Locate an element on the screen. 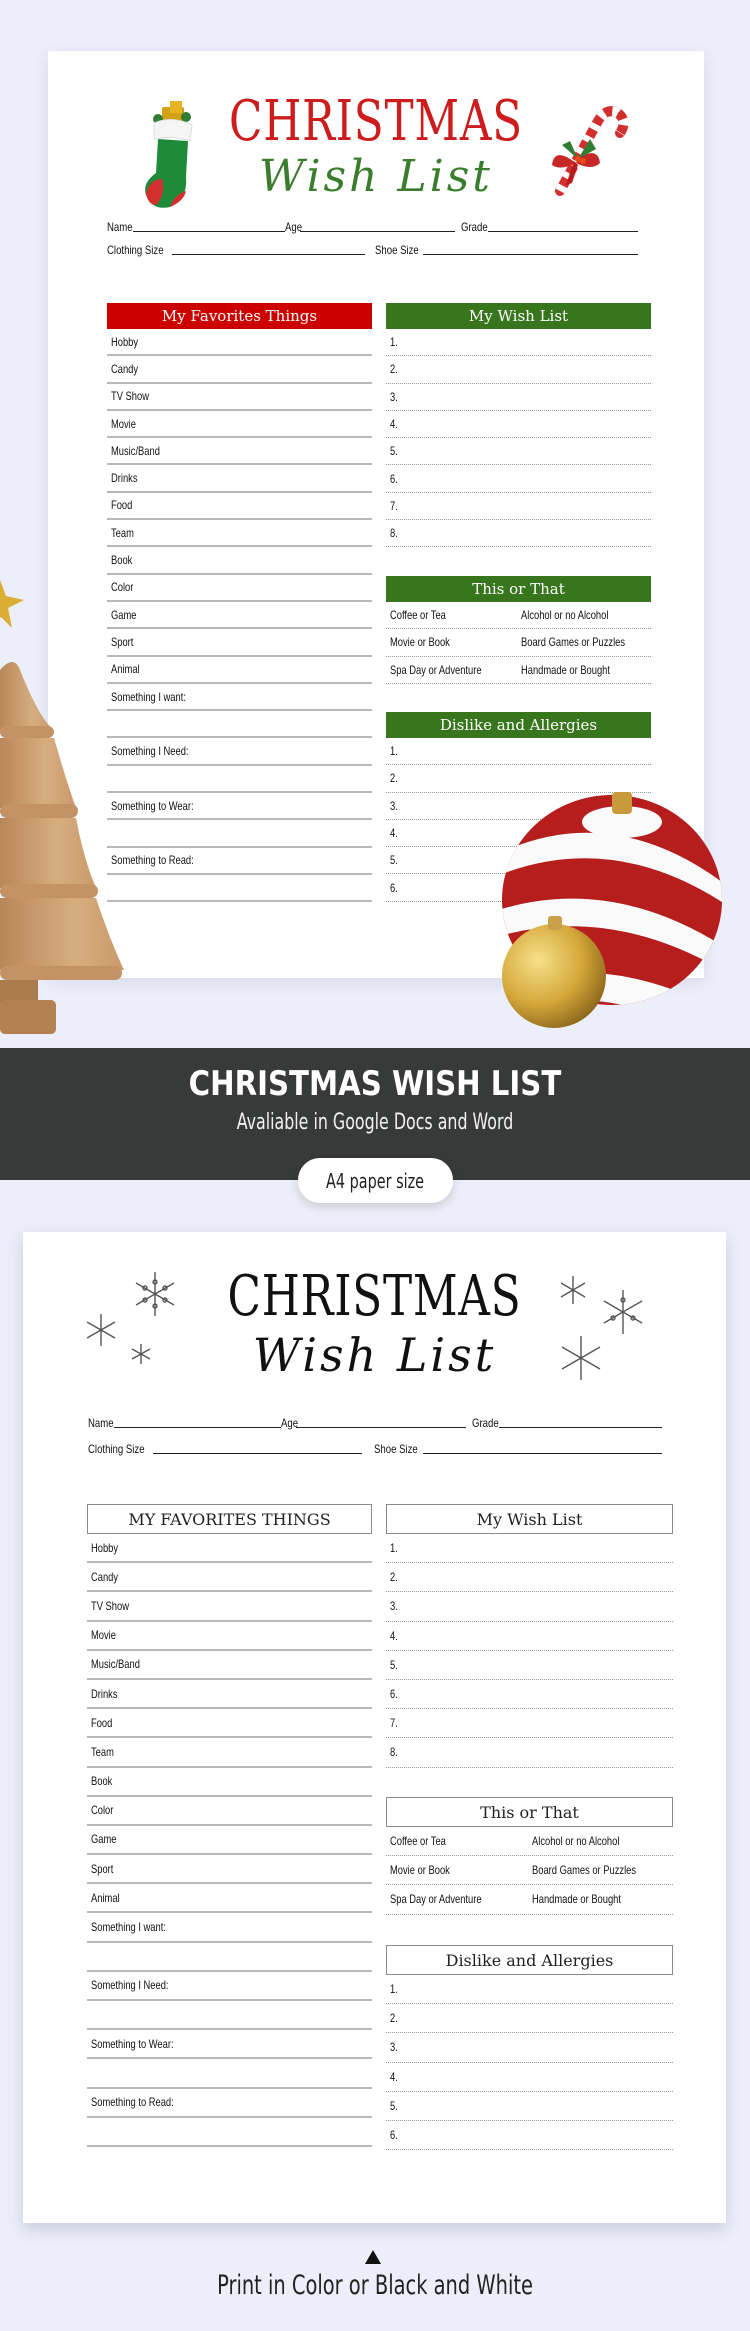 This screenshot has width=750, height=2331. row-label: Candy is located at coordinates (125, 368).